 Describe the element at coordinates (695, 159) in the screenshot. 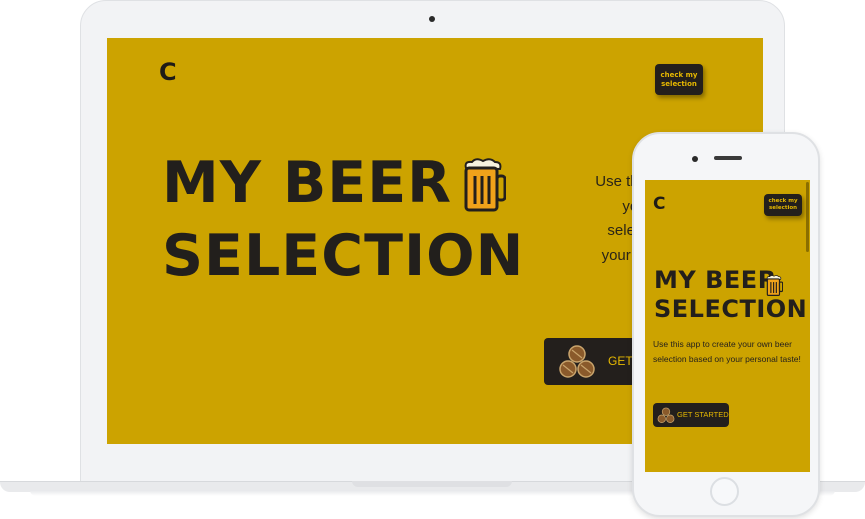

I see `phone-camera` at that location.